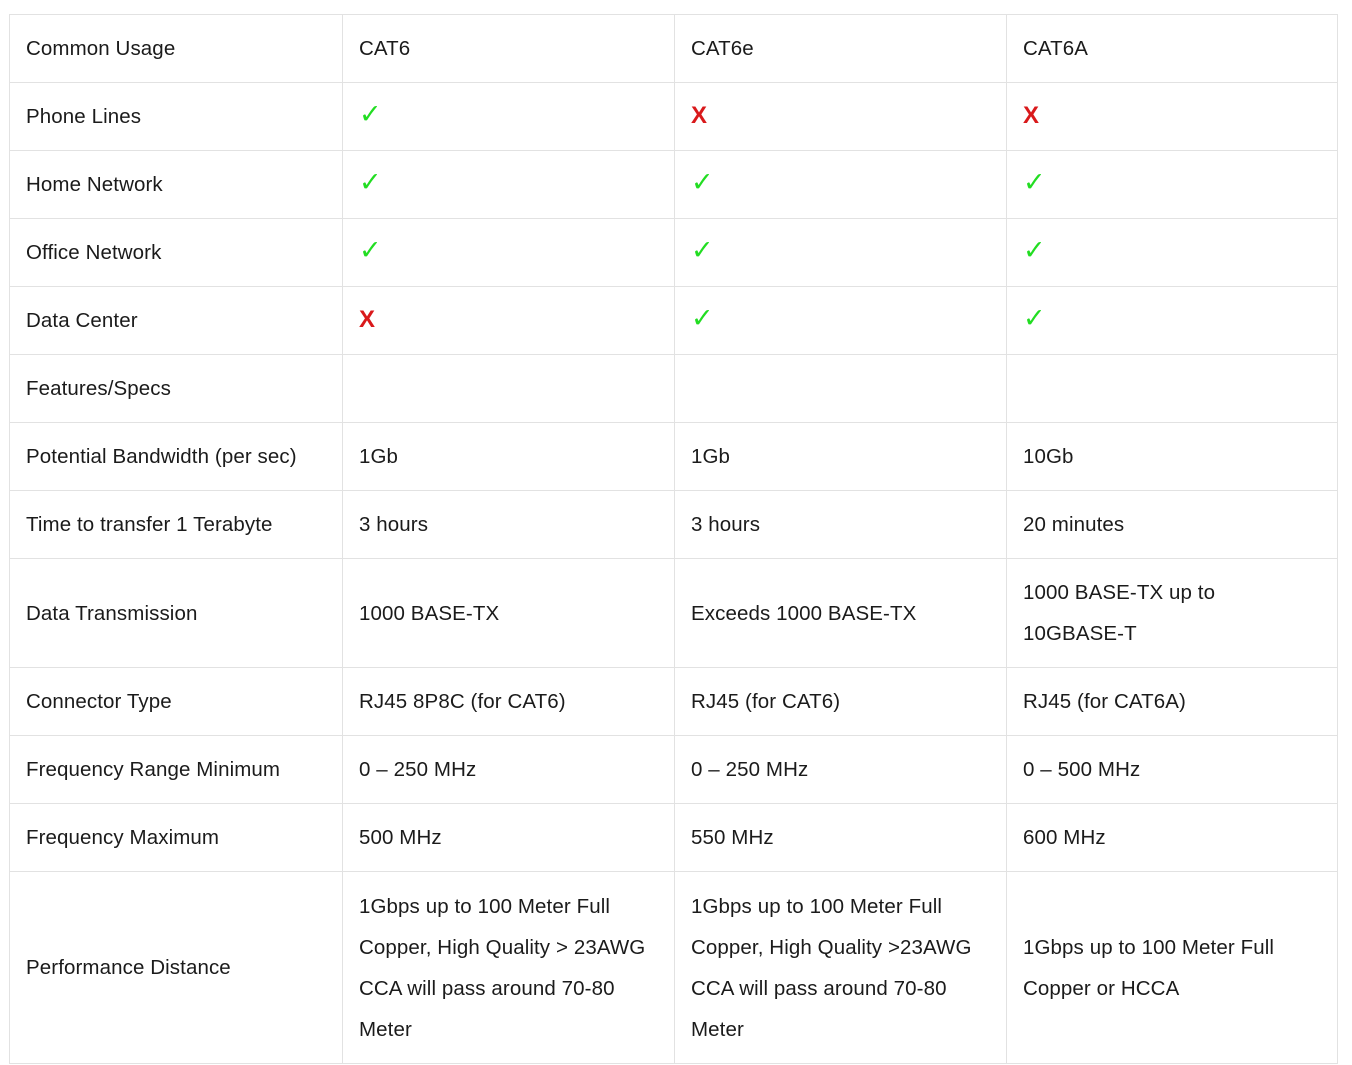  I want to click on table-row: Common Usage CAT6 CAT6e CAT6A, so click(673, 48).